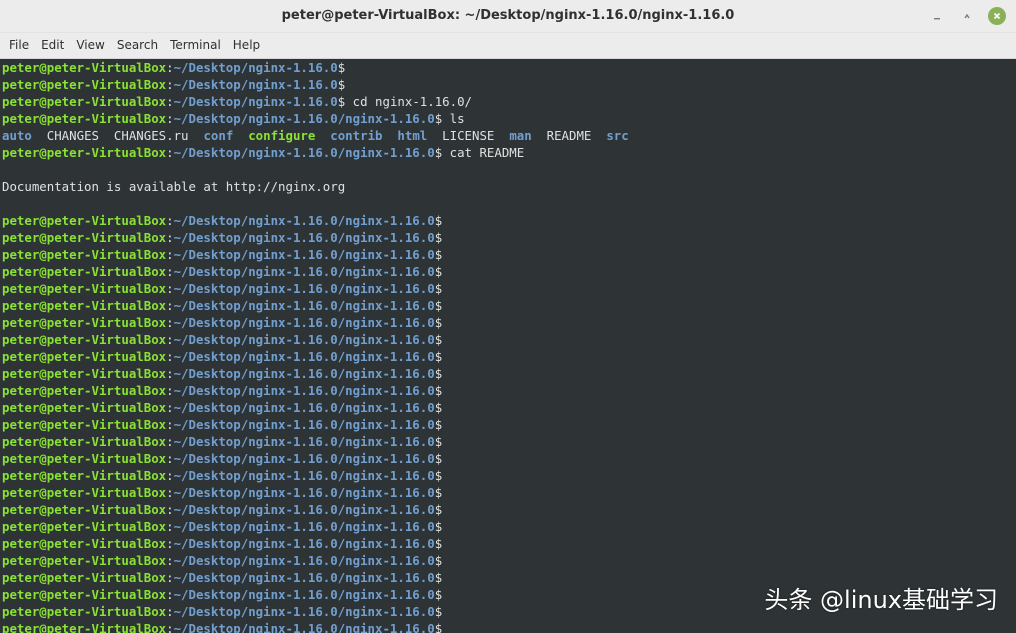 This screenshot has width=1016, height=633. Describe the element at coordinates (52, 45) in the screenshot. I see `menu-edit: Edit` at that location.